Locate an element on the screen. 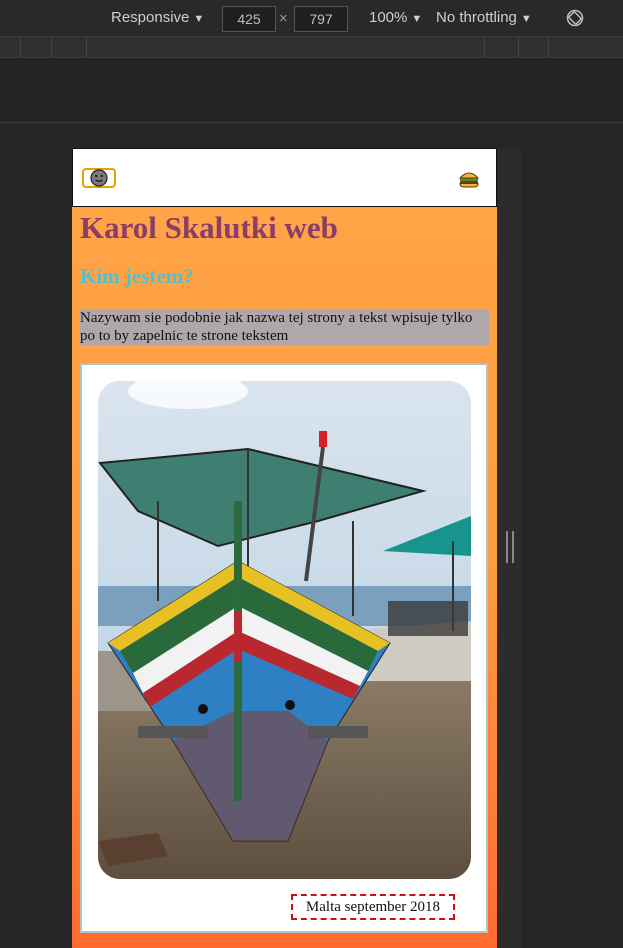 The height and width of the screenshot is (948, 623). media-query-bar is located at coordinates (311, 47).